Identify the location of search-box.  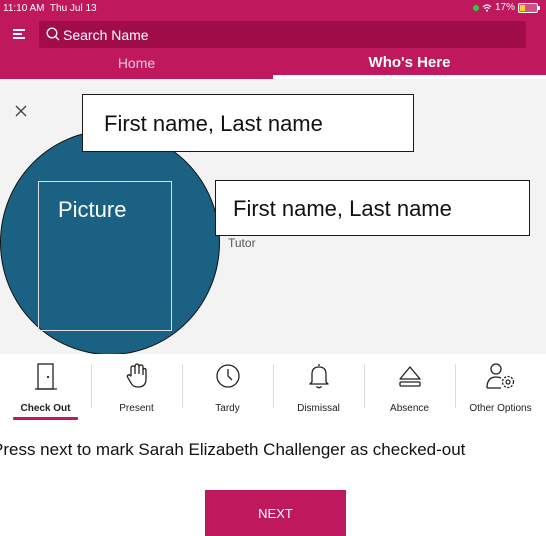
(282, 34).